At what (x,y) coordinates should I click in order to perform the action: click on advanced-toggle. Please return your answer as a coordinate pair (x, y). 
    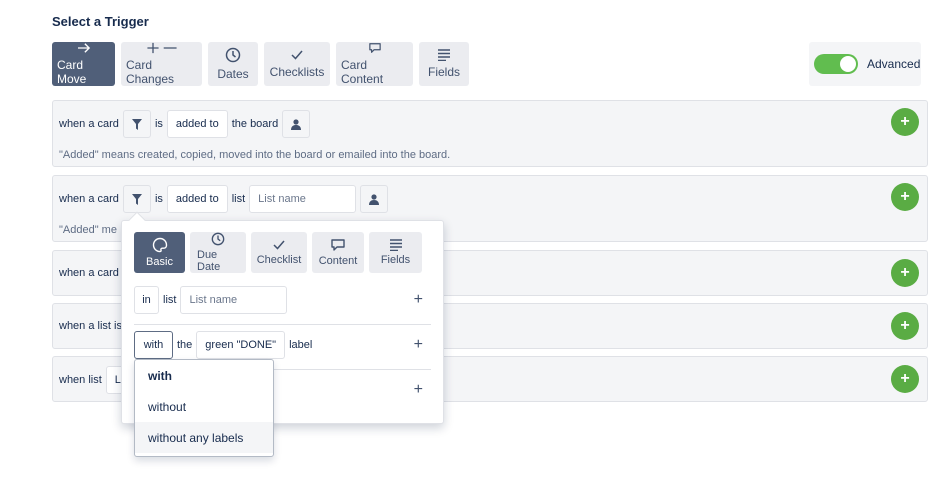
    Looking at the image, I should click on (836, 64).